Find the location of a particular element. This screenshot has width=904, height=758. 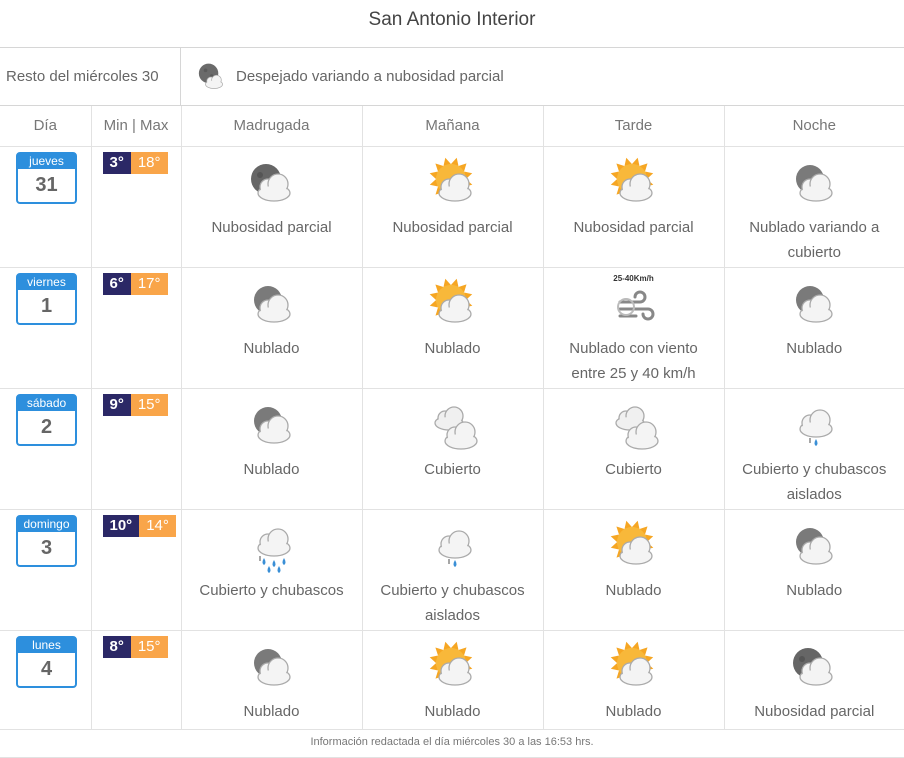

temperature-badge: 3° 18° is located at coordinates (135, 162).